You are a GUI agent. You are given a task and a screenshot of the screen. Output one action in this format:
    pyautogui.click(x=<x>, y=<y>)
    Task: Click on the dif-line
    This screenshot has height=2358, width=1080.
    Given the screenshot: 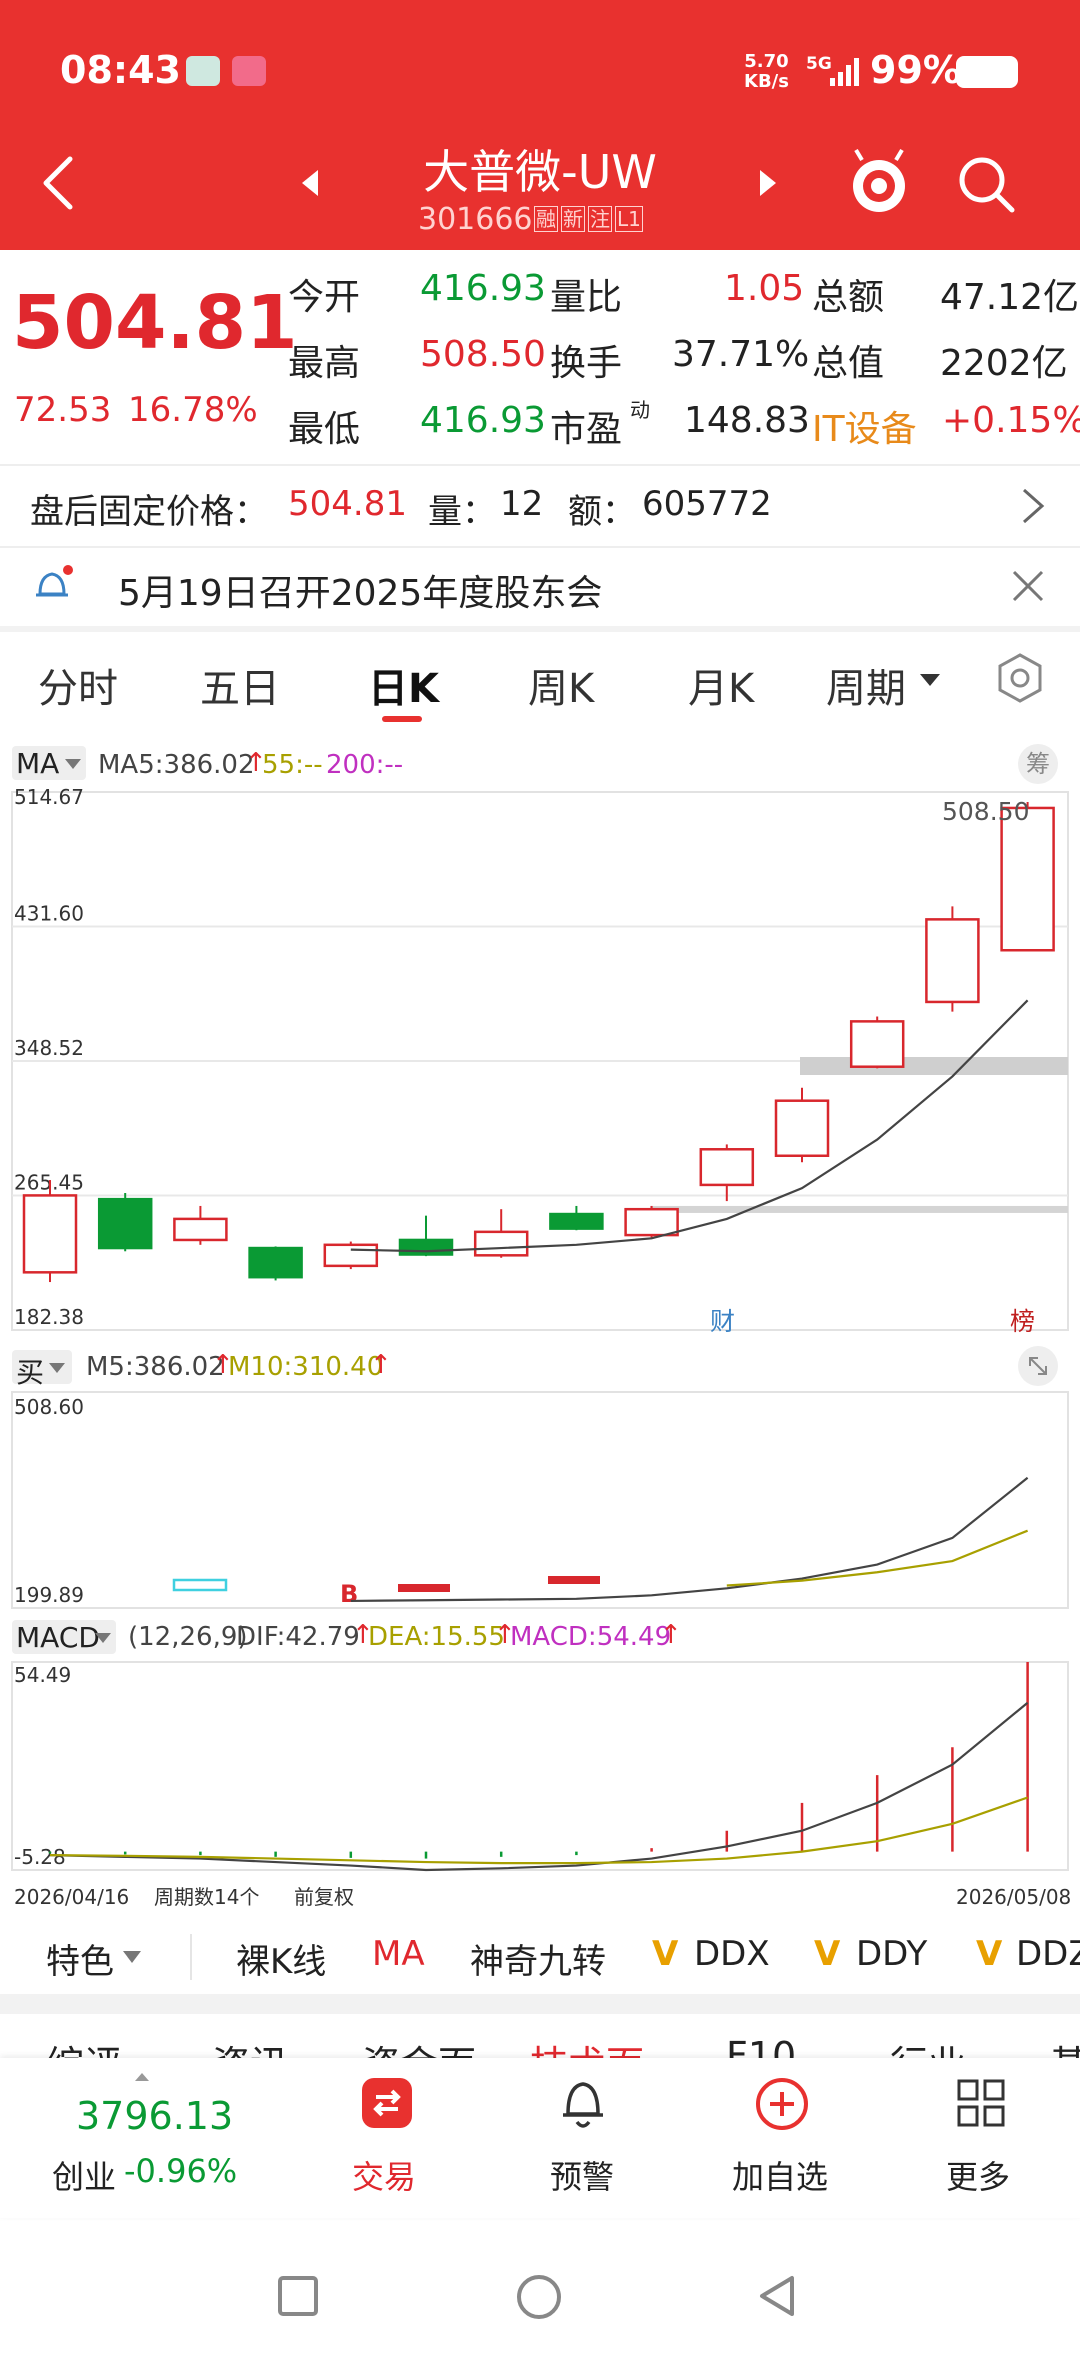 What is the action you would take?
    pyautogui.click(x=539, y=1786)
    